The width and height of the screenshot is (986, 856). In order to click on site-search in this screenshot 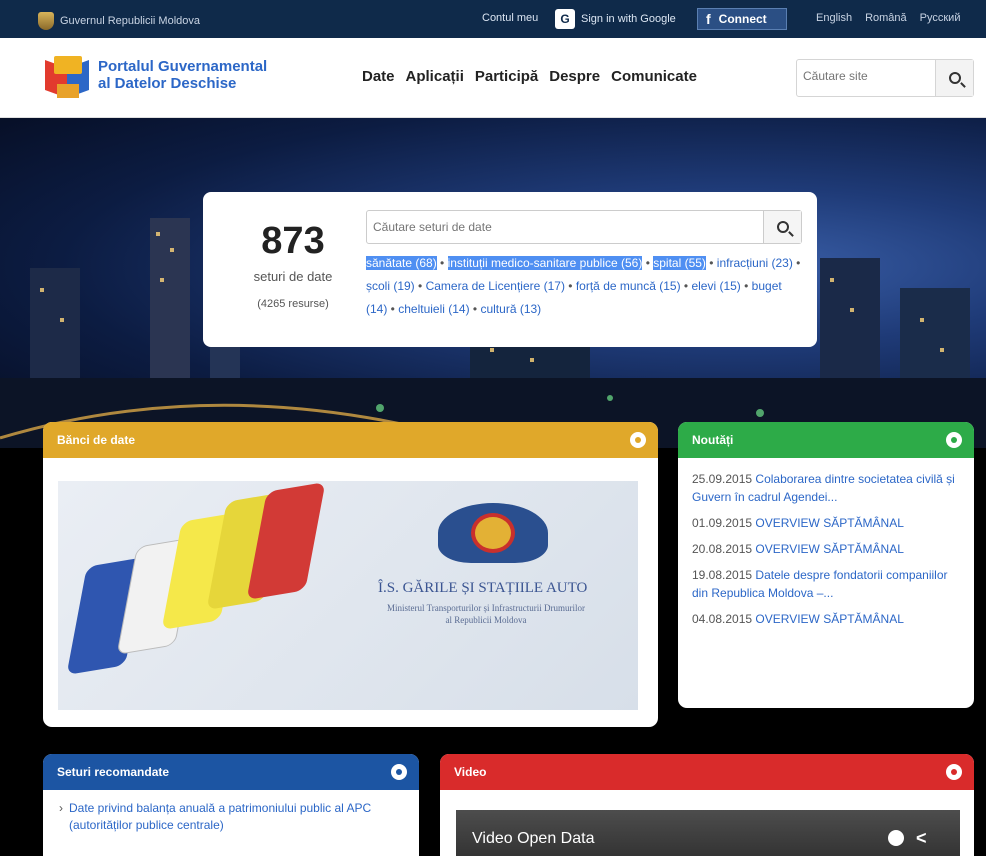, I will do `click(885, 78)`.